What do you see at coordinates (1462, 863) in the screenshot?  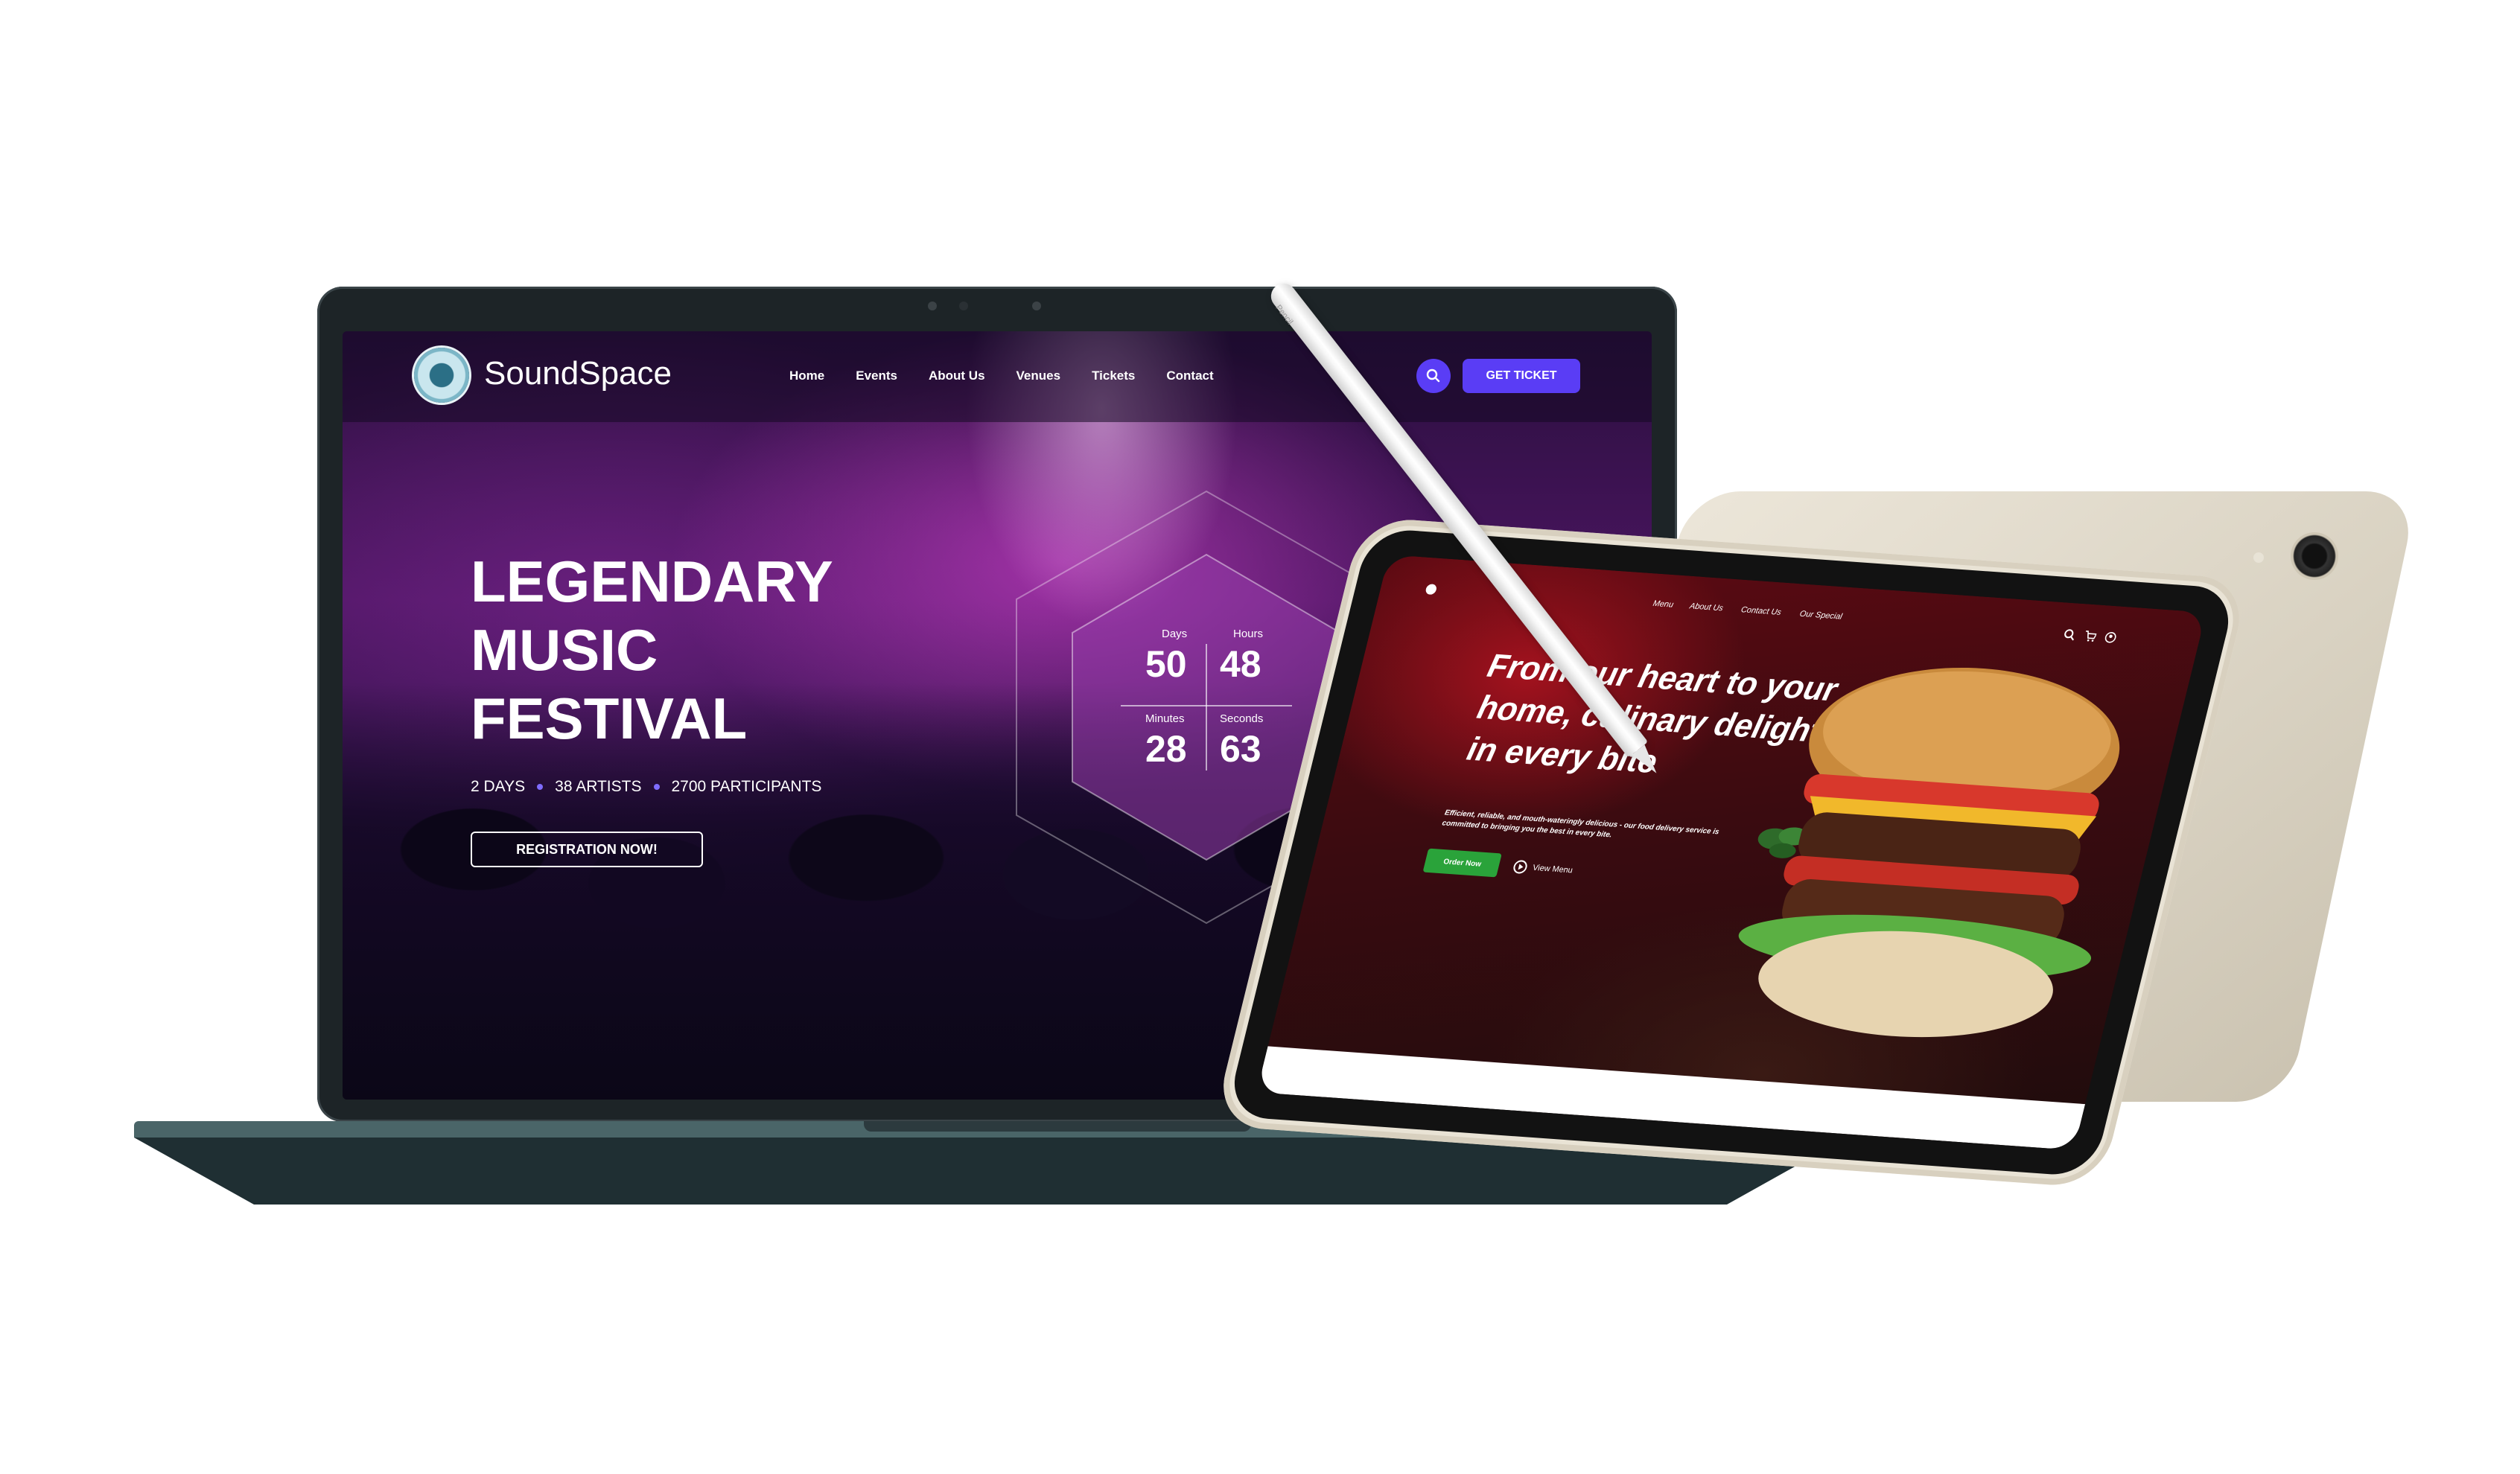 I see `order-now-button: Order Now` at bounding box center [1462, 863].